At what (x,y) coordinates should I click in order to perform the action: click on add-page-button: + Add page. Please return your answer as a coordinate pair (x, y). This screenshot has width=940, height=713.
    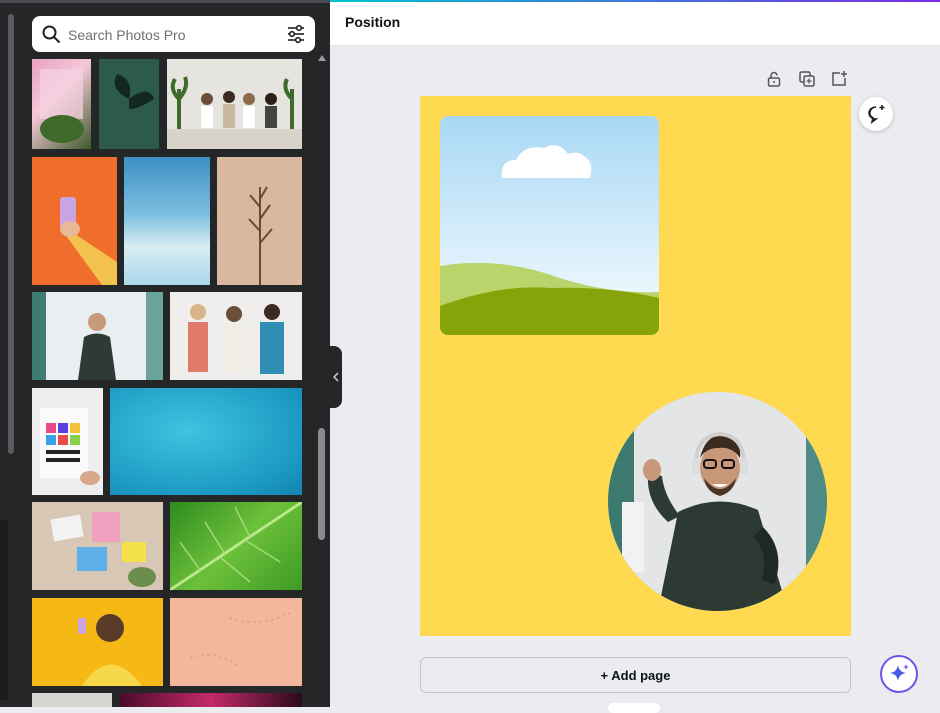
    Looking at the image, I should click on (635, 675).